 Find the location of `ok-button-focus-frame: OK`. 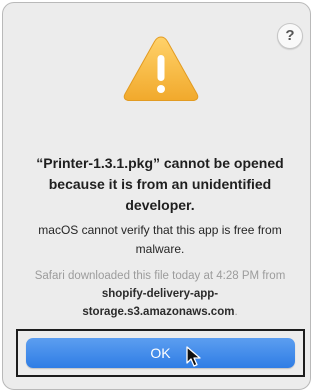

ok-button-focus-frame: OK is located at coordinates (160, 353).